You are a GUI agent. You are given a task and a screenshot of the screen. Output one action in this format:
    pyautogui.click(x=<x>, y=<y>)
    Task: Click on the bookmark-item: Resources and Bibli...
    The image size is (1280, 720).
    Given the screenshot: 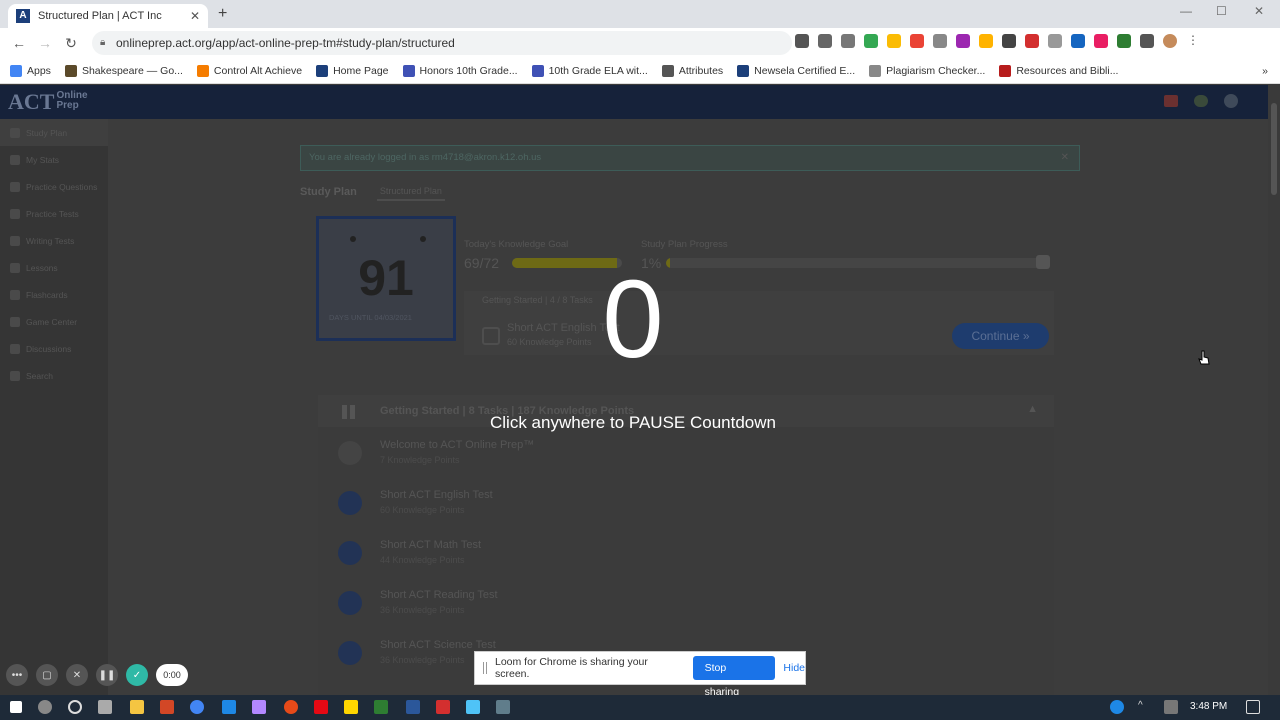 What is the action you would take?
    pyautogui.click(x=1058, y=70)
    